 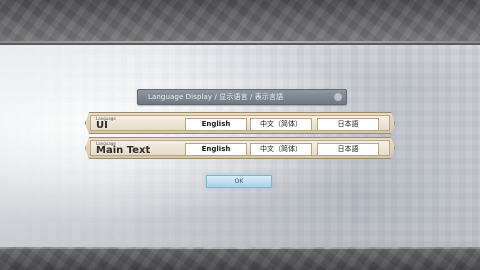 What do you see at coordinates (102, 125) in the screenshot?
I see `row-name-ui: UI` at bounding box center [102, 125].